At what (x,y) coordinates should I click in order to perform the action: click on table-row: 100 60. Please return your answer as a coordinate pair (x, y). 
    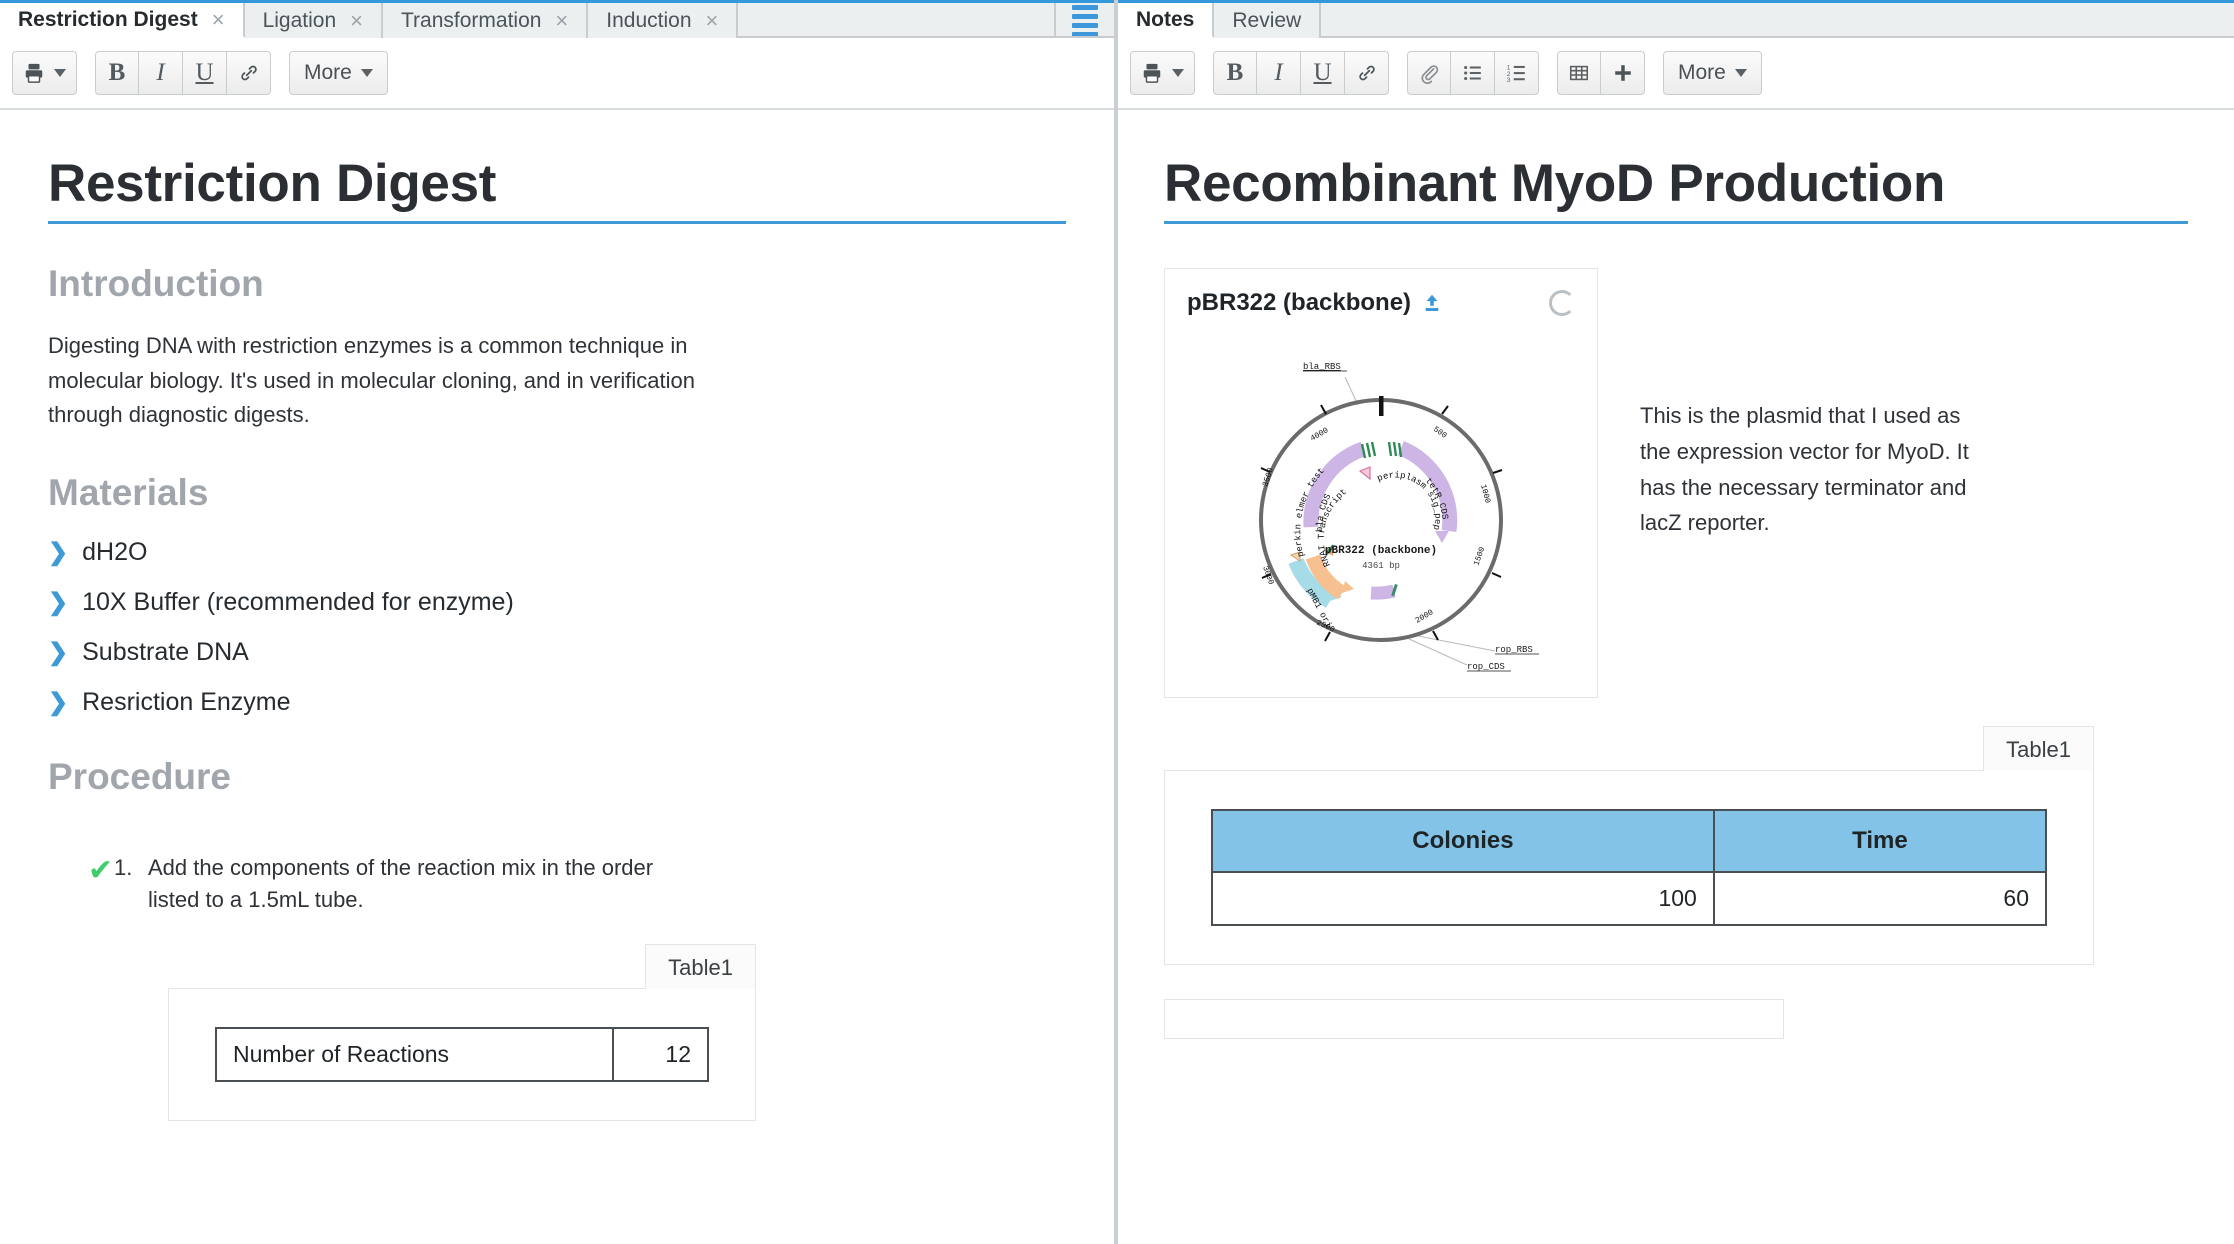
    Looking at the image, I should click on (1629, 899).